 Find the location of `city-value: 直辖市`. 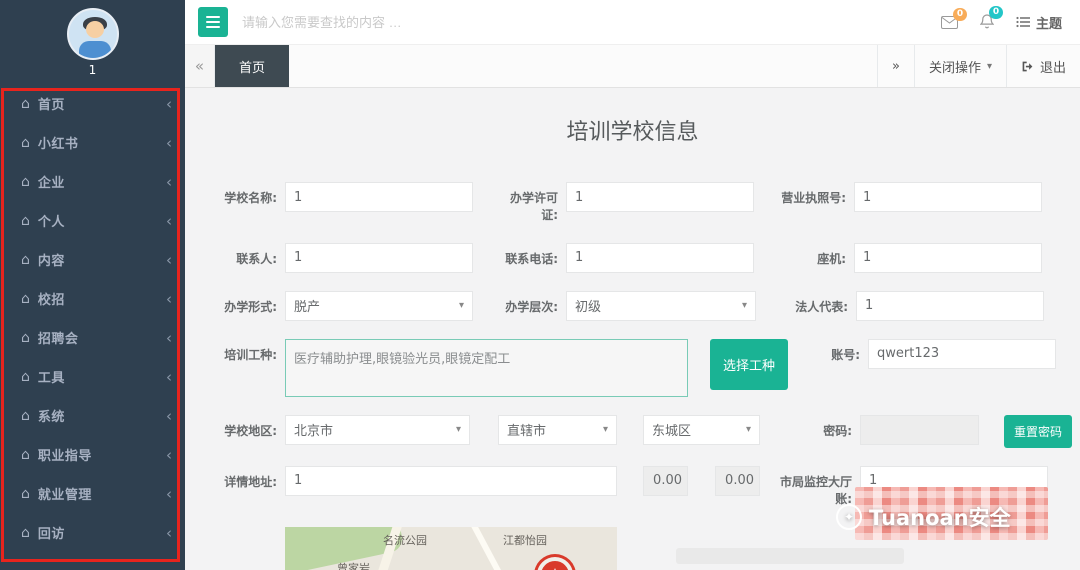

city-value: 直辖市 is located at coordinates (527, 432).